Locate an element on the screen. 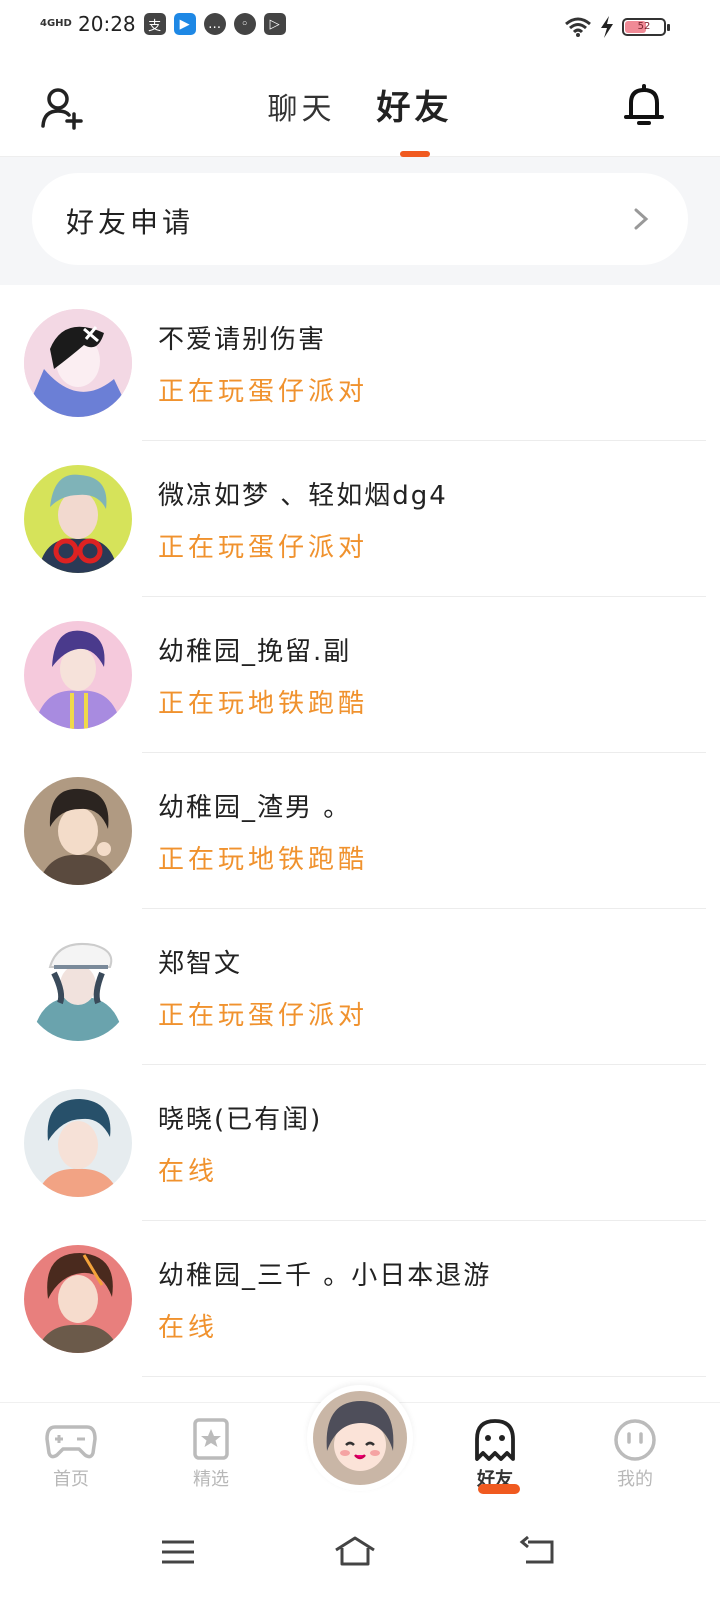 The image size is (720, 1600). friend-item: 晓晓(已有闺) 在线 is located at coordinates (360, 1143).